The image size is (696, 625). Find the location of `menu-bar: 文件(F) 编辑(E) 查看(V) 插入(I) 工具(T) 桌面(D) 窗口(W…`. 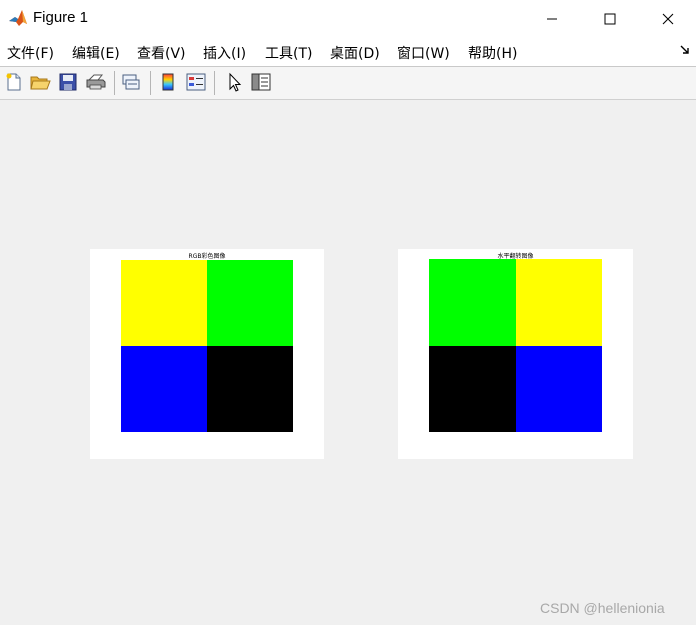

menu-bar: 文件(F) 编辑(E) 查看(V) 插入(I) 工具(T) 桌面(D) 窗口(W… is located at coordinates (348, 51).